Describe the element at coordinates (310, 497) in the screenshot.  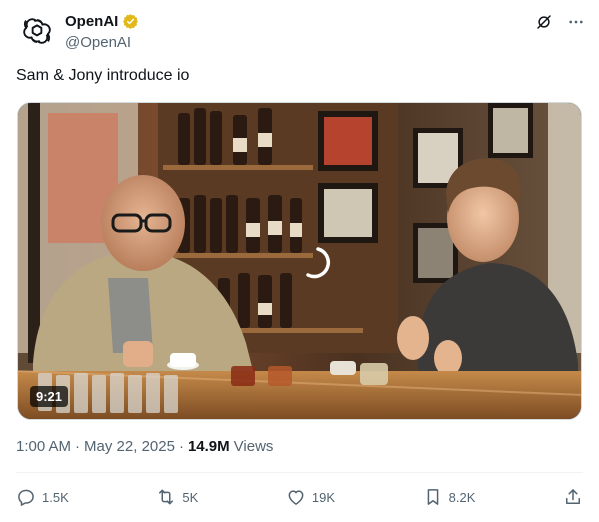
I see `like-button: 19K` at that location.